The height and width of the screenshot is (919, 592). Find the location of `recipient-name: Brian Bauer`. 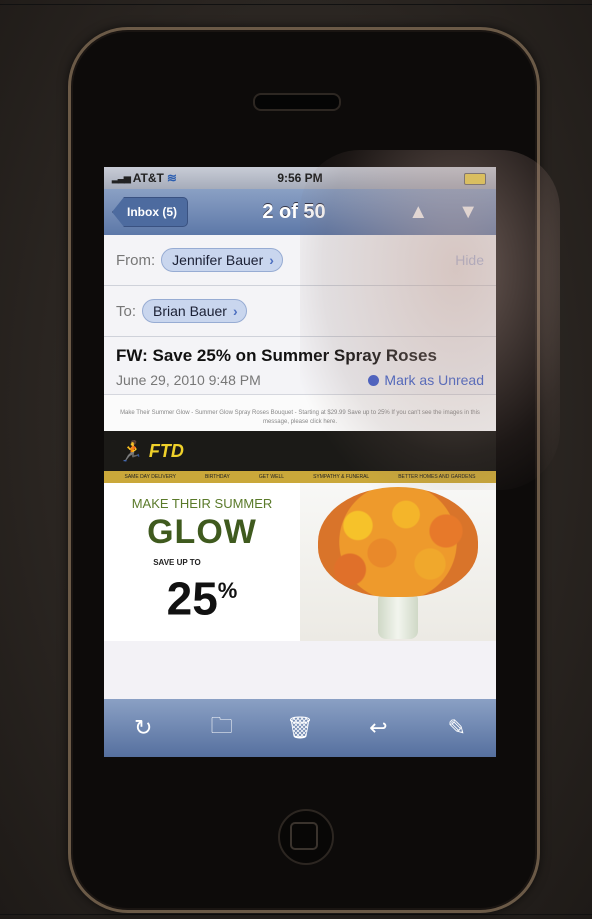

recipient-name: Brian Bauer is located at coordinates (190, 311).